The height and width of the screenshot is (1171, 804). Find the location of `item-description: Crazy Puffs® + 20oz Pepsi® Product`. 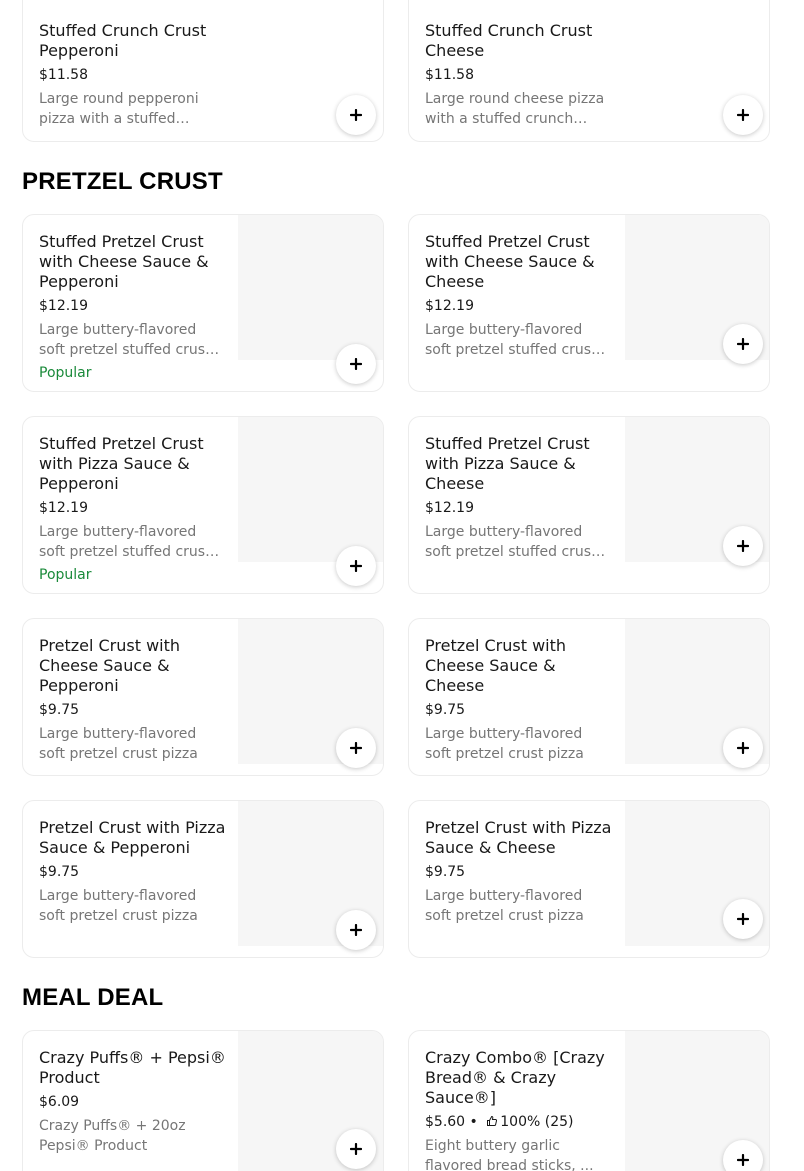

item-description: Crazy Puffs® + 20oz Pepsi® Product is located at coordinates (112, 1136).